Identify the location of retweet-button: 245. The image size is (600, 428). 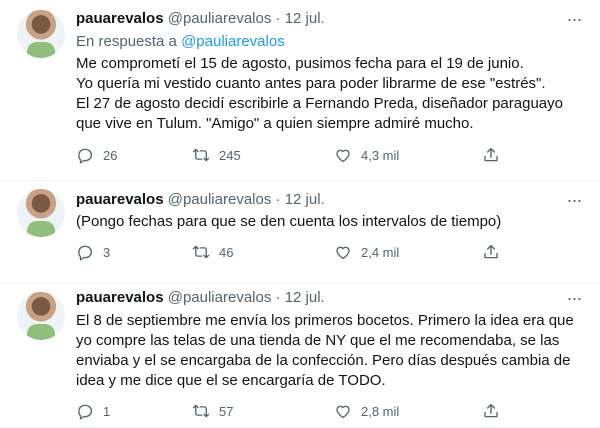
(216, 155).